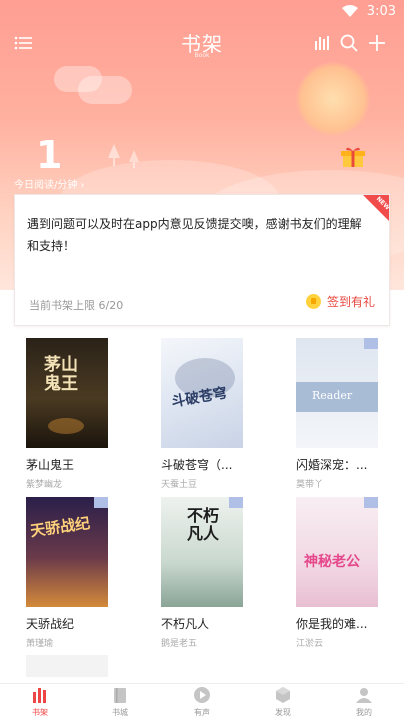  I want to click on tab-label: 我的, so click(364, 712).